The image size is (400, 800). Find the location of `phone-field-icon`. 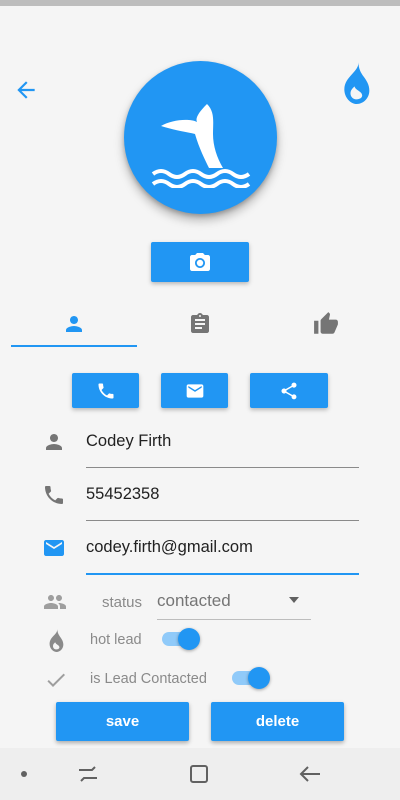

phone-field-icon is located at coordinates (54, 495).